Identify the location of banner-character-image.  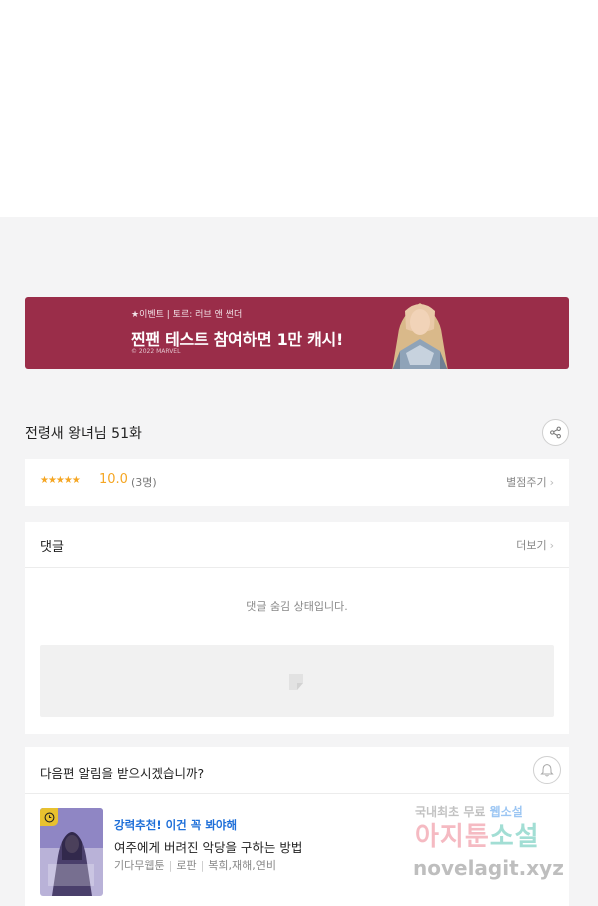
(420, 336).